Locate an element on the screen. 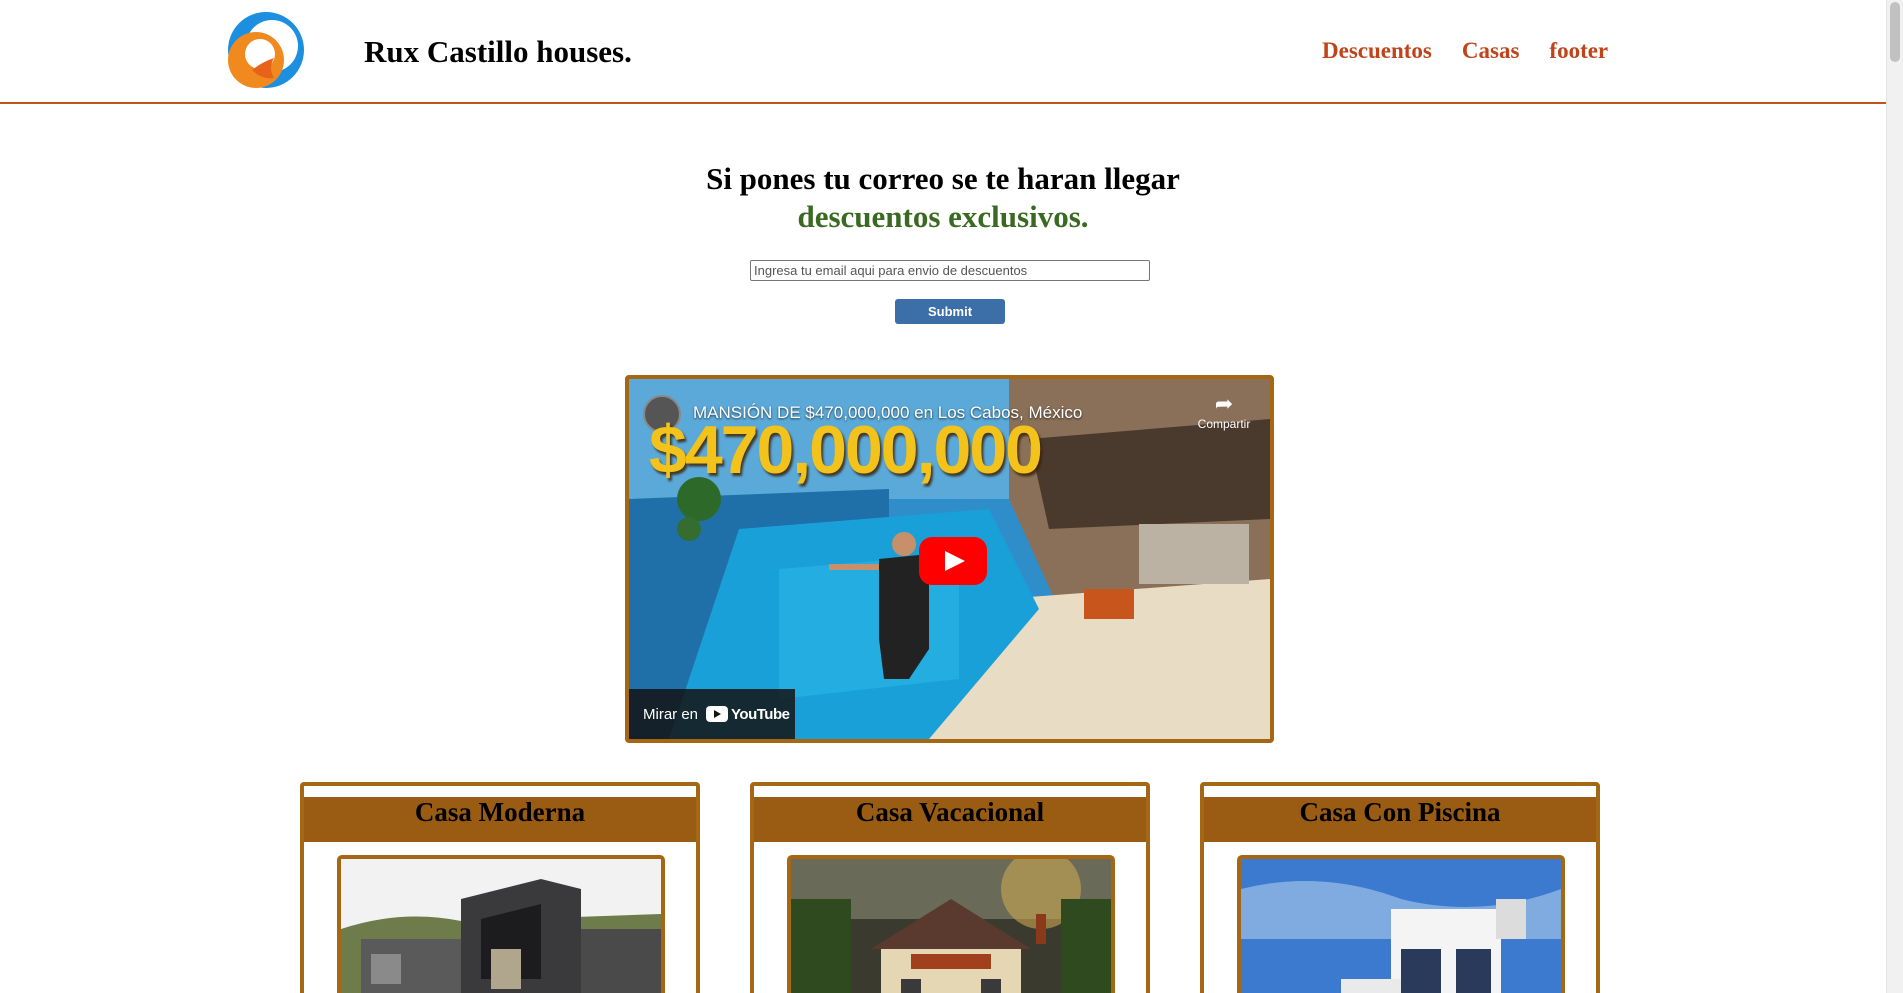  play-button is located at coordinates (953, 561).